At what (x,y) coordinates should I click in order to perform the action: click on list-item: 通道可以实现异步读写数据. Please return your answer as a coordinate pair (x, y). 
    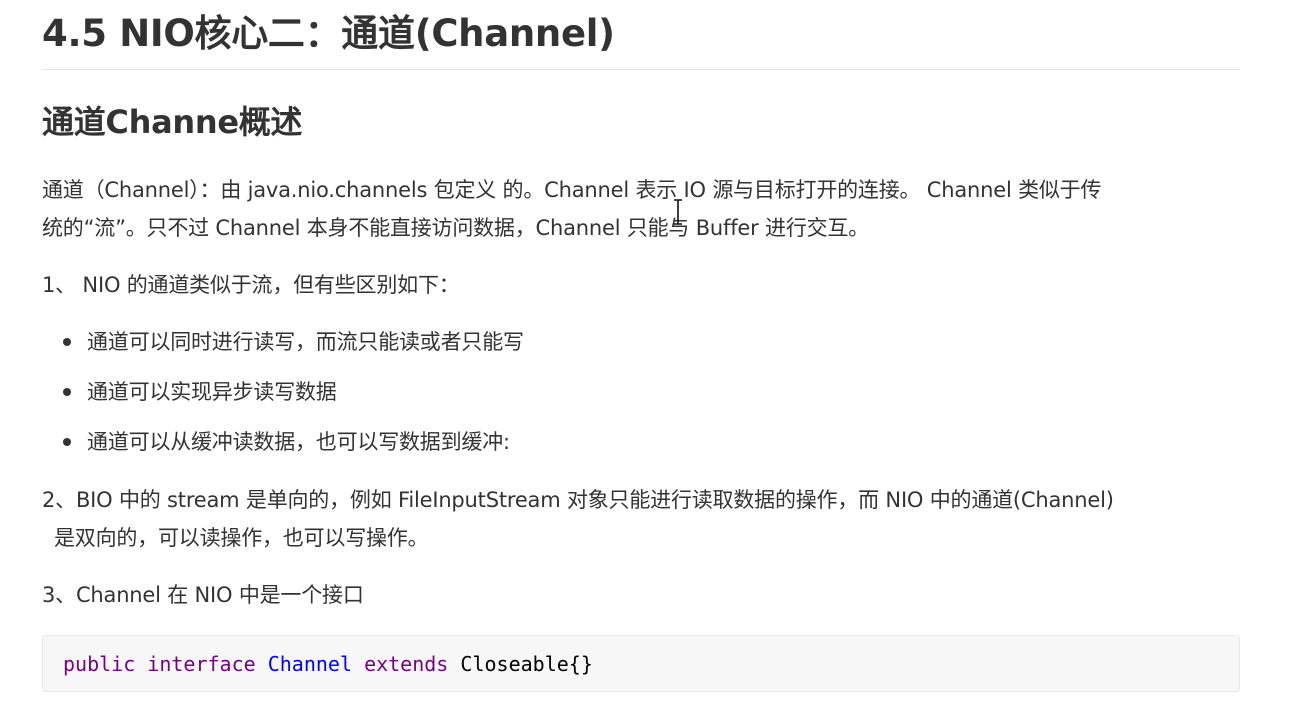
    Looking at the image, I should click on (283, 397).